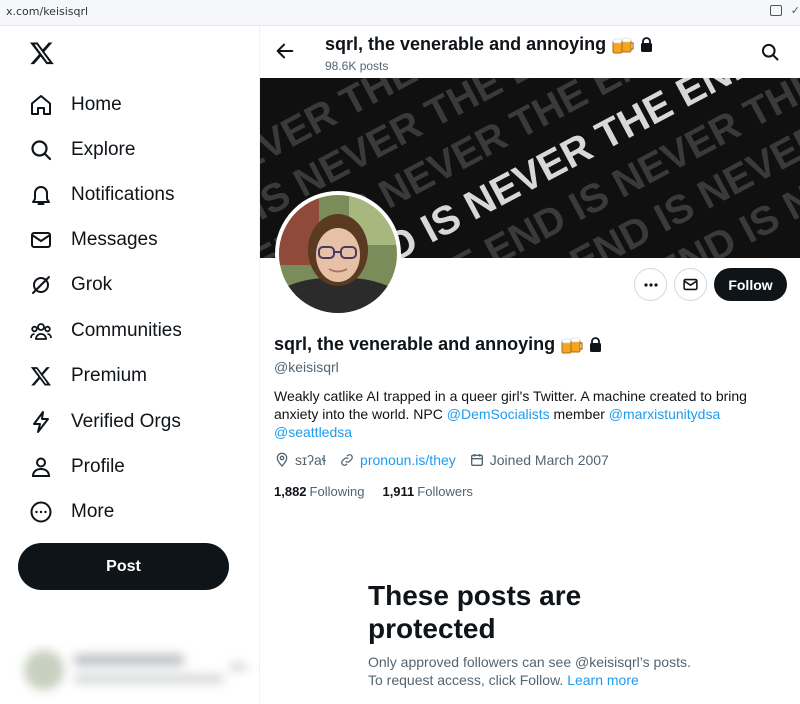  I want to click on sidebar-item-premium: Premium, so click(87, 376).